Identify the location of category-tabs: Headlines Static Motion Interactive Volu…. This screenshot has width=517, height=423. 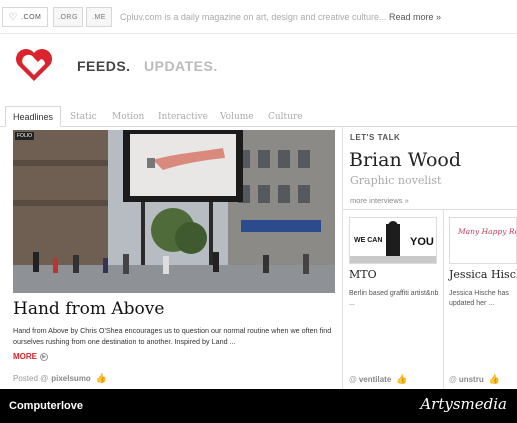
(258, 115).